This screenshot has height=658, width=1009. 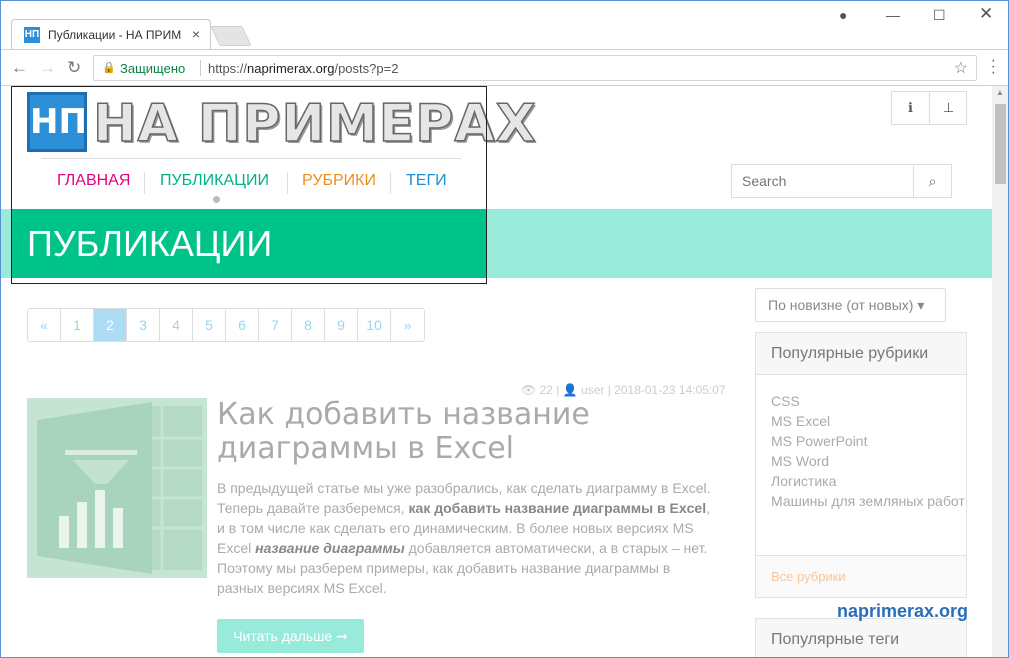 What do you see at coordinates (570, 390) in the screenshot?
I see `user-icon: 👤` at bounding box center [570, 390].